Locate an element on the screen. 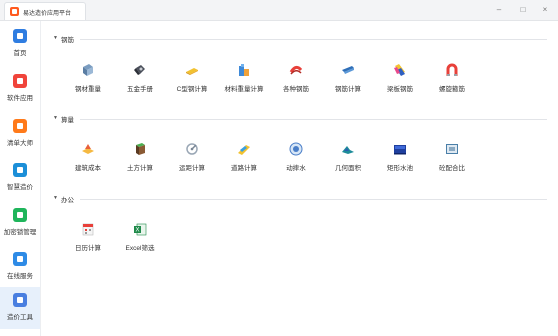  dongle-icon is located at coordinates (20, 215).